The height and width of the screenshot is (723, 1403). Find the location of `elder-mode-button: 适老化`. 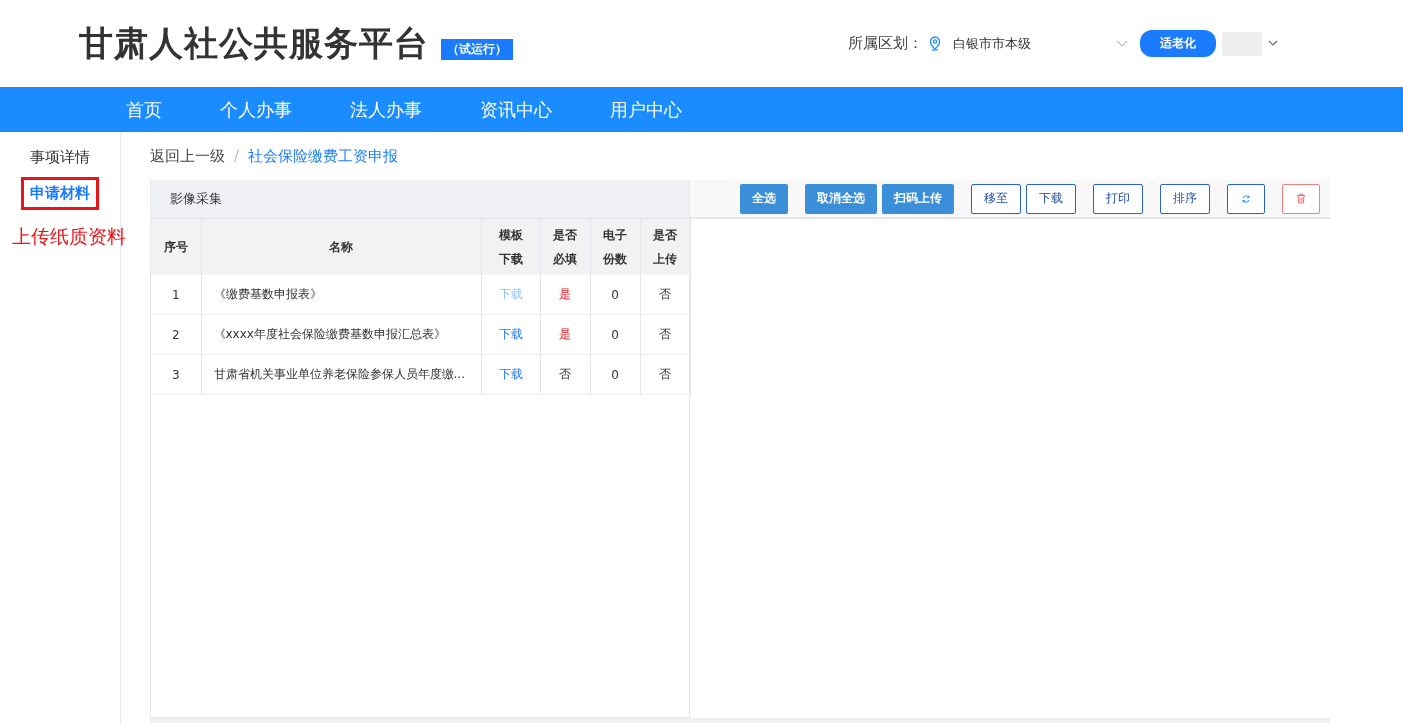

elder-mode-button: 适老化 is located at coordinates (1178, 43).